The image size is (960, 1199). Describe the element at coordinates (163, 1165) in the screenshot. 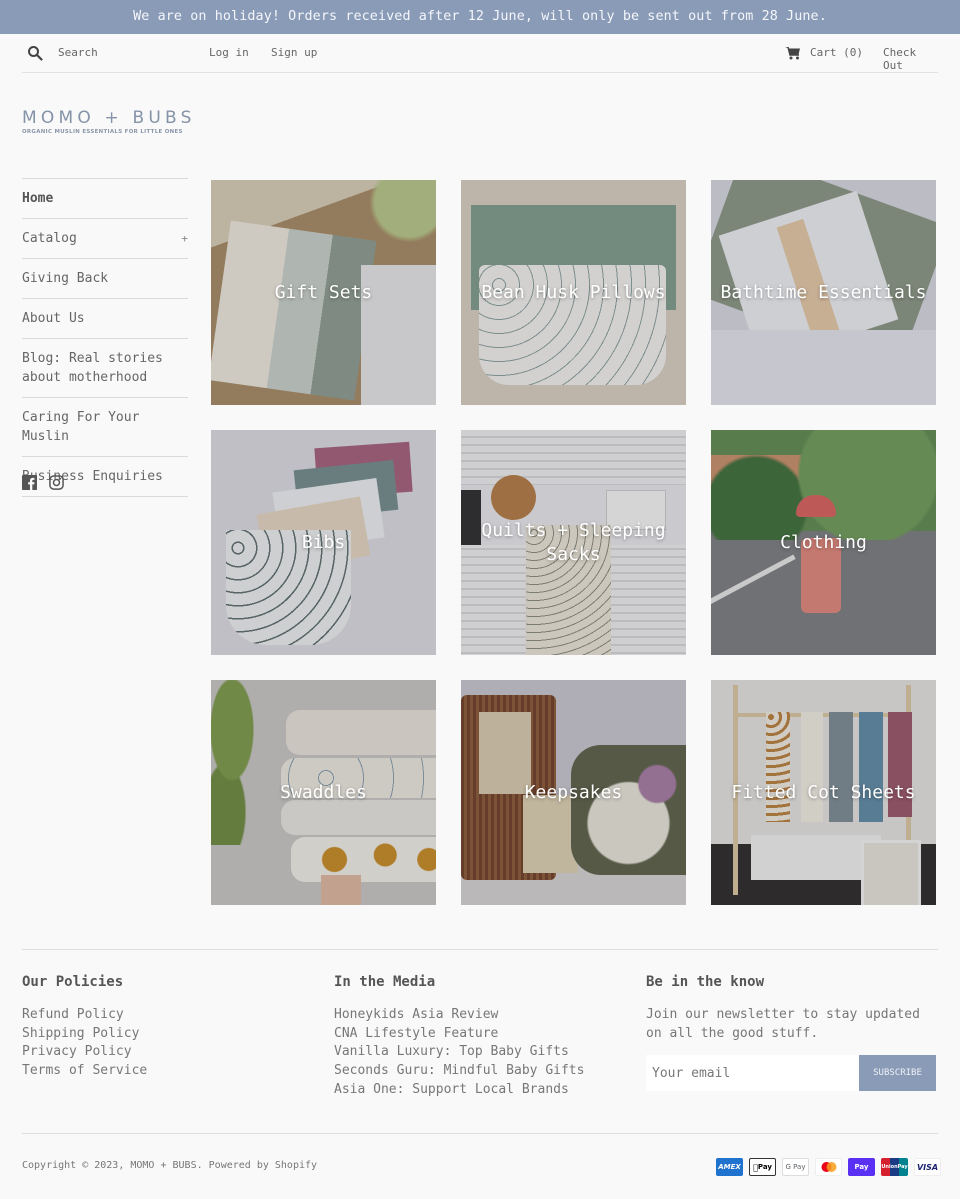

I see `brand-link: MOMO + BUBS` at that location.